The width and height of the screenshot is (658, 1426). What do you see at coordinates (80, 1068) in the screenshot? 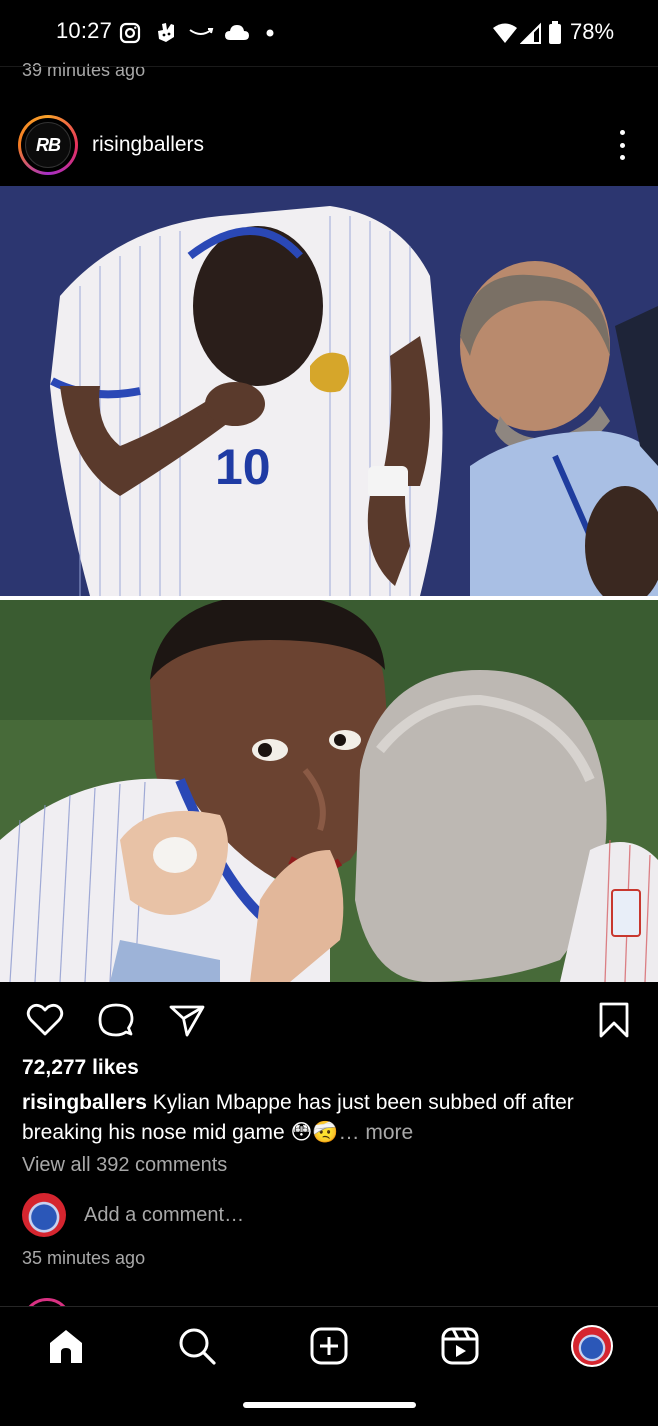
I see `likes-count: 72,277 likes` at bounding box center [80, 1068].